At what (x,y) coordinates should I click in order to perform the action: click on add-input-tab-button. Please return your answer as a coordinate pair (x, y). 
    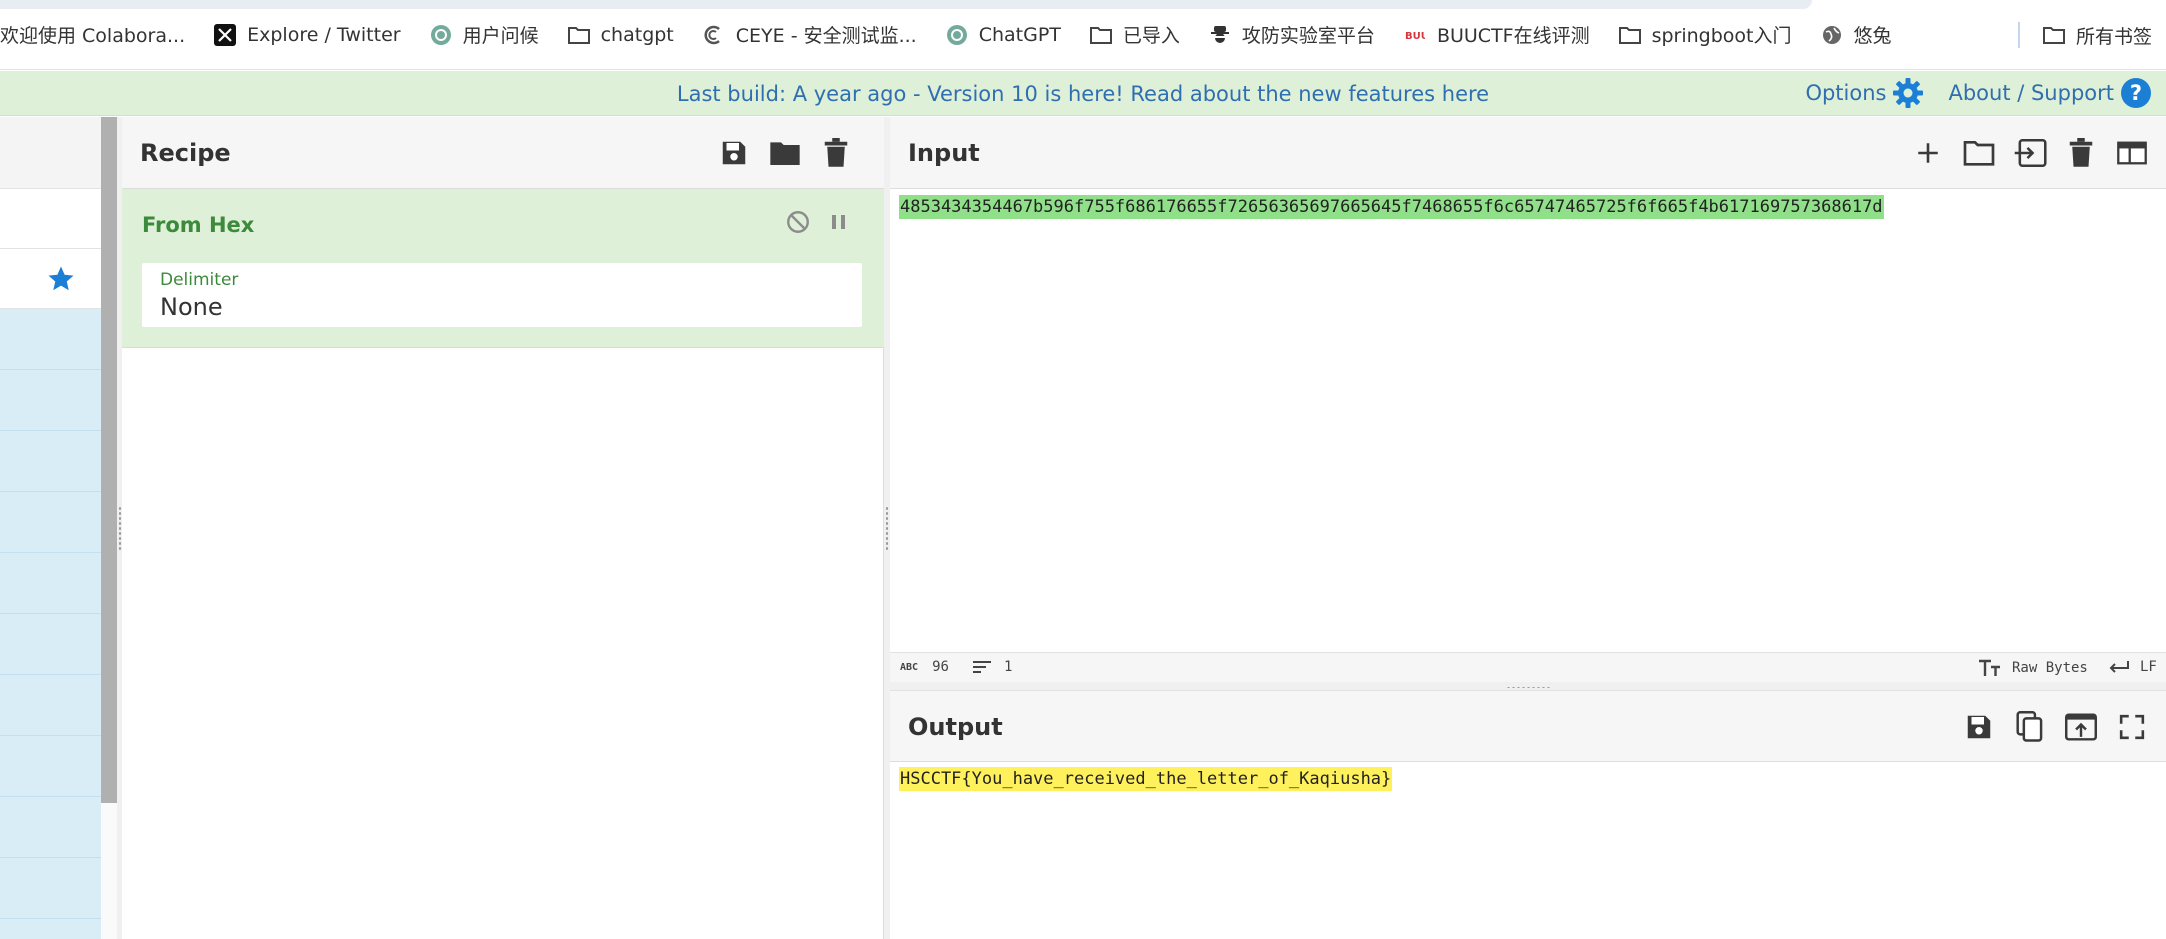
    Looking at the image, I should click on (1928, 153).